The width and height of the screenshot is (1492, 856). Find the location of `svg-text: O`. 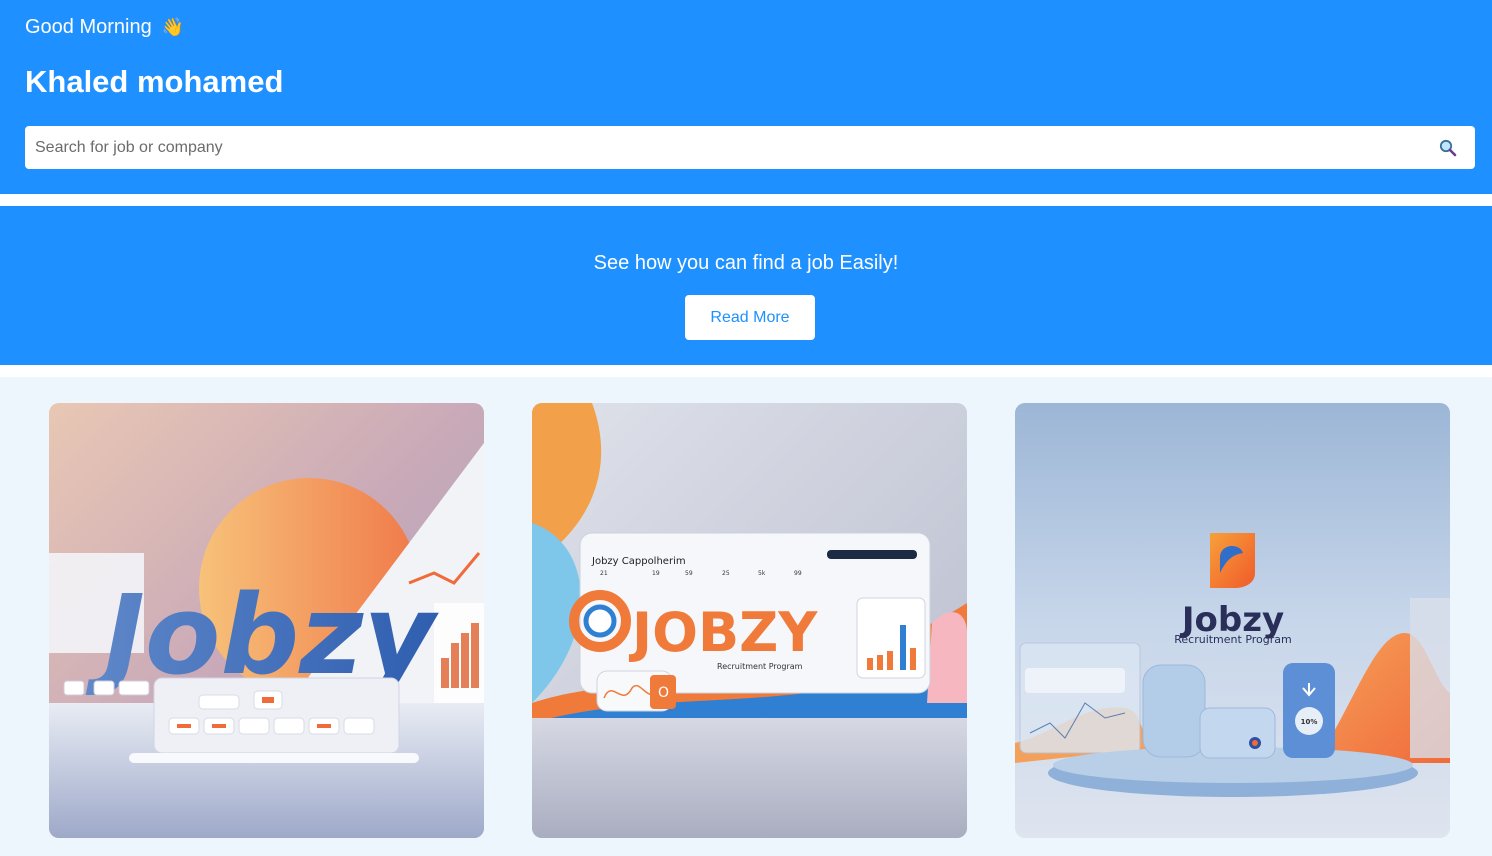

svg-text: O is located at coordinates (663, 693).